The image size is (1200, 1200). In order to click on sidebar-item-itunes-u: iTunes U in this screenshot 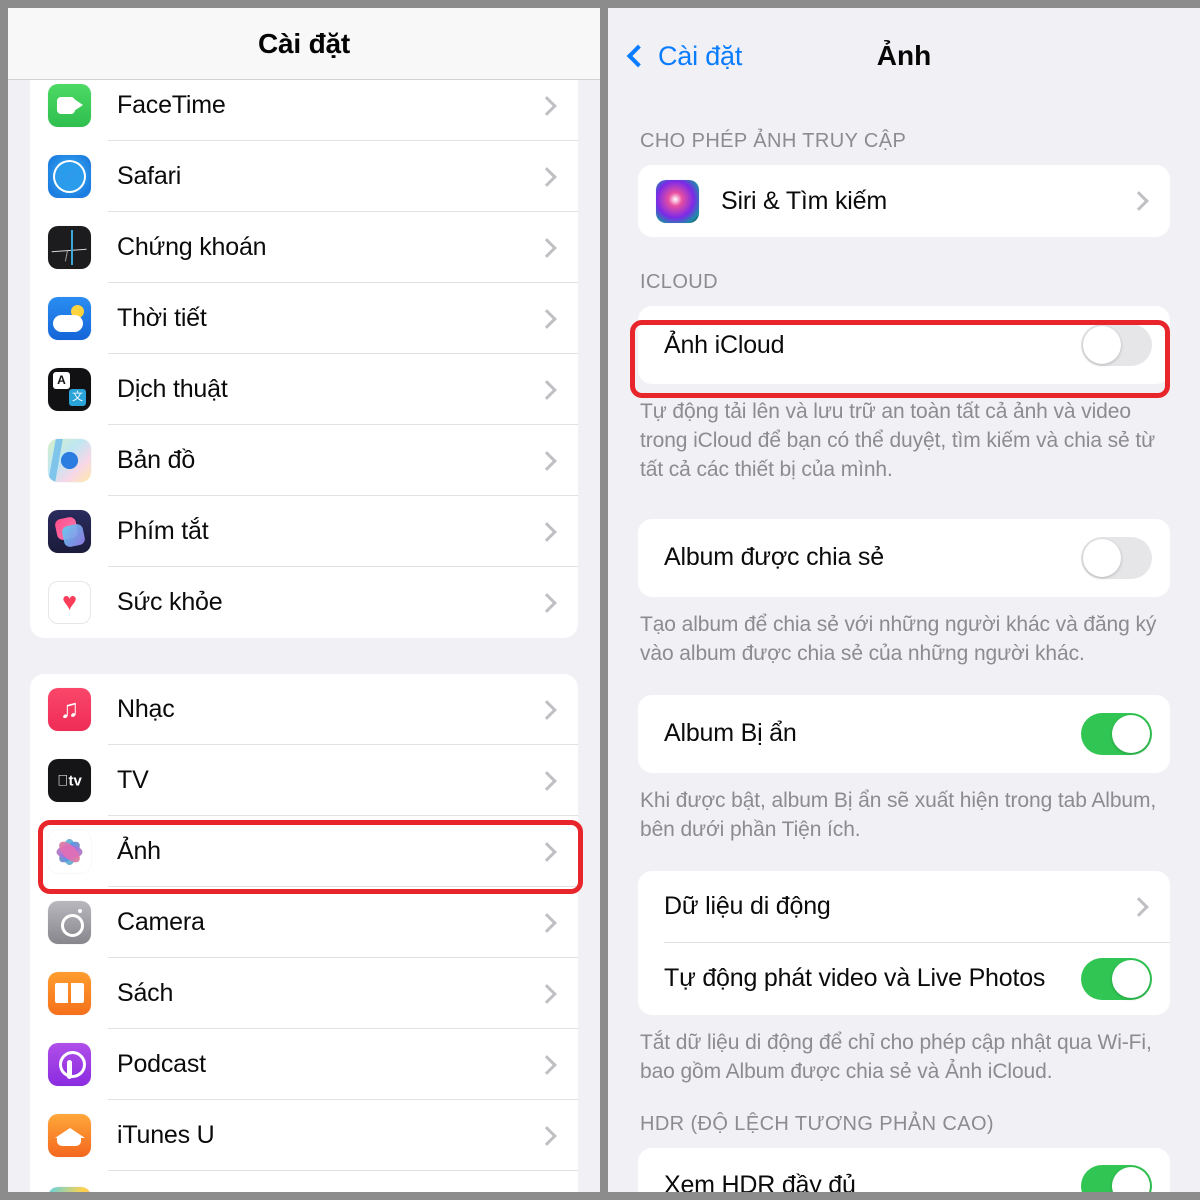, I will do `click(304, 1135)`.